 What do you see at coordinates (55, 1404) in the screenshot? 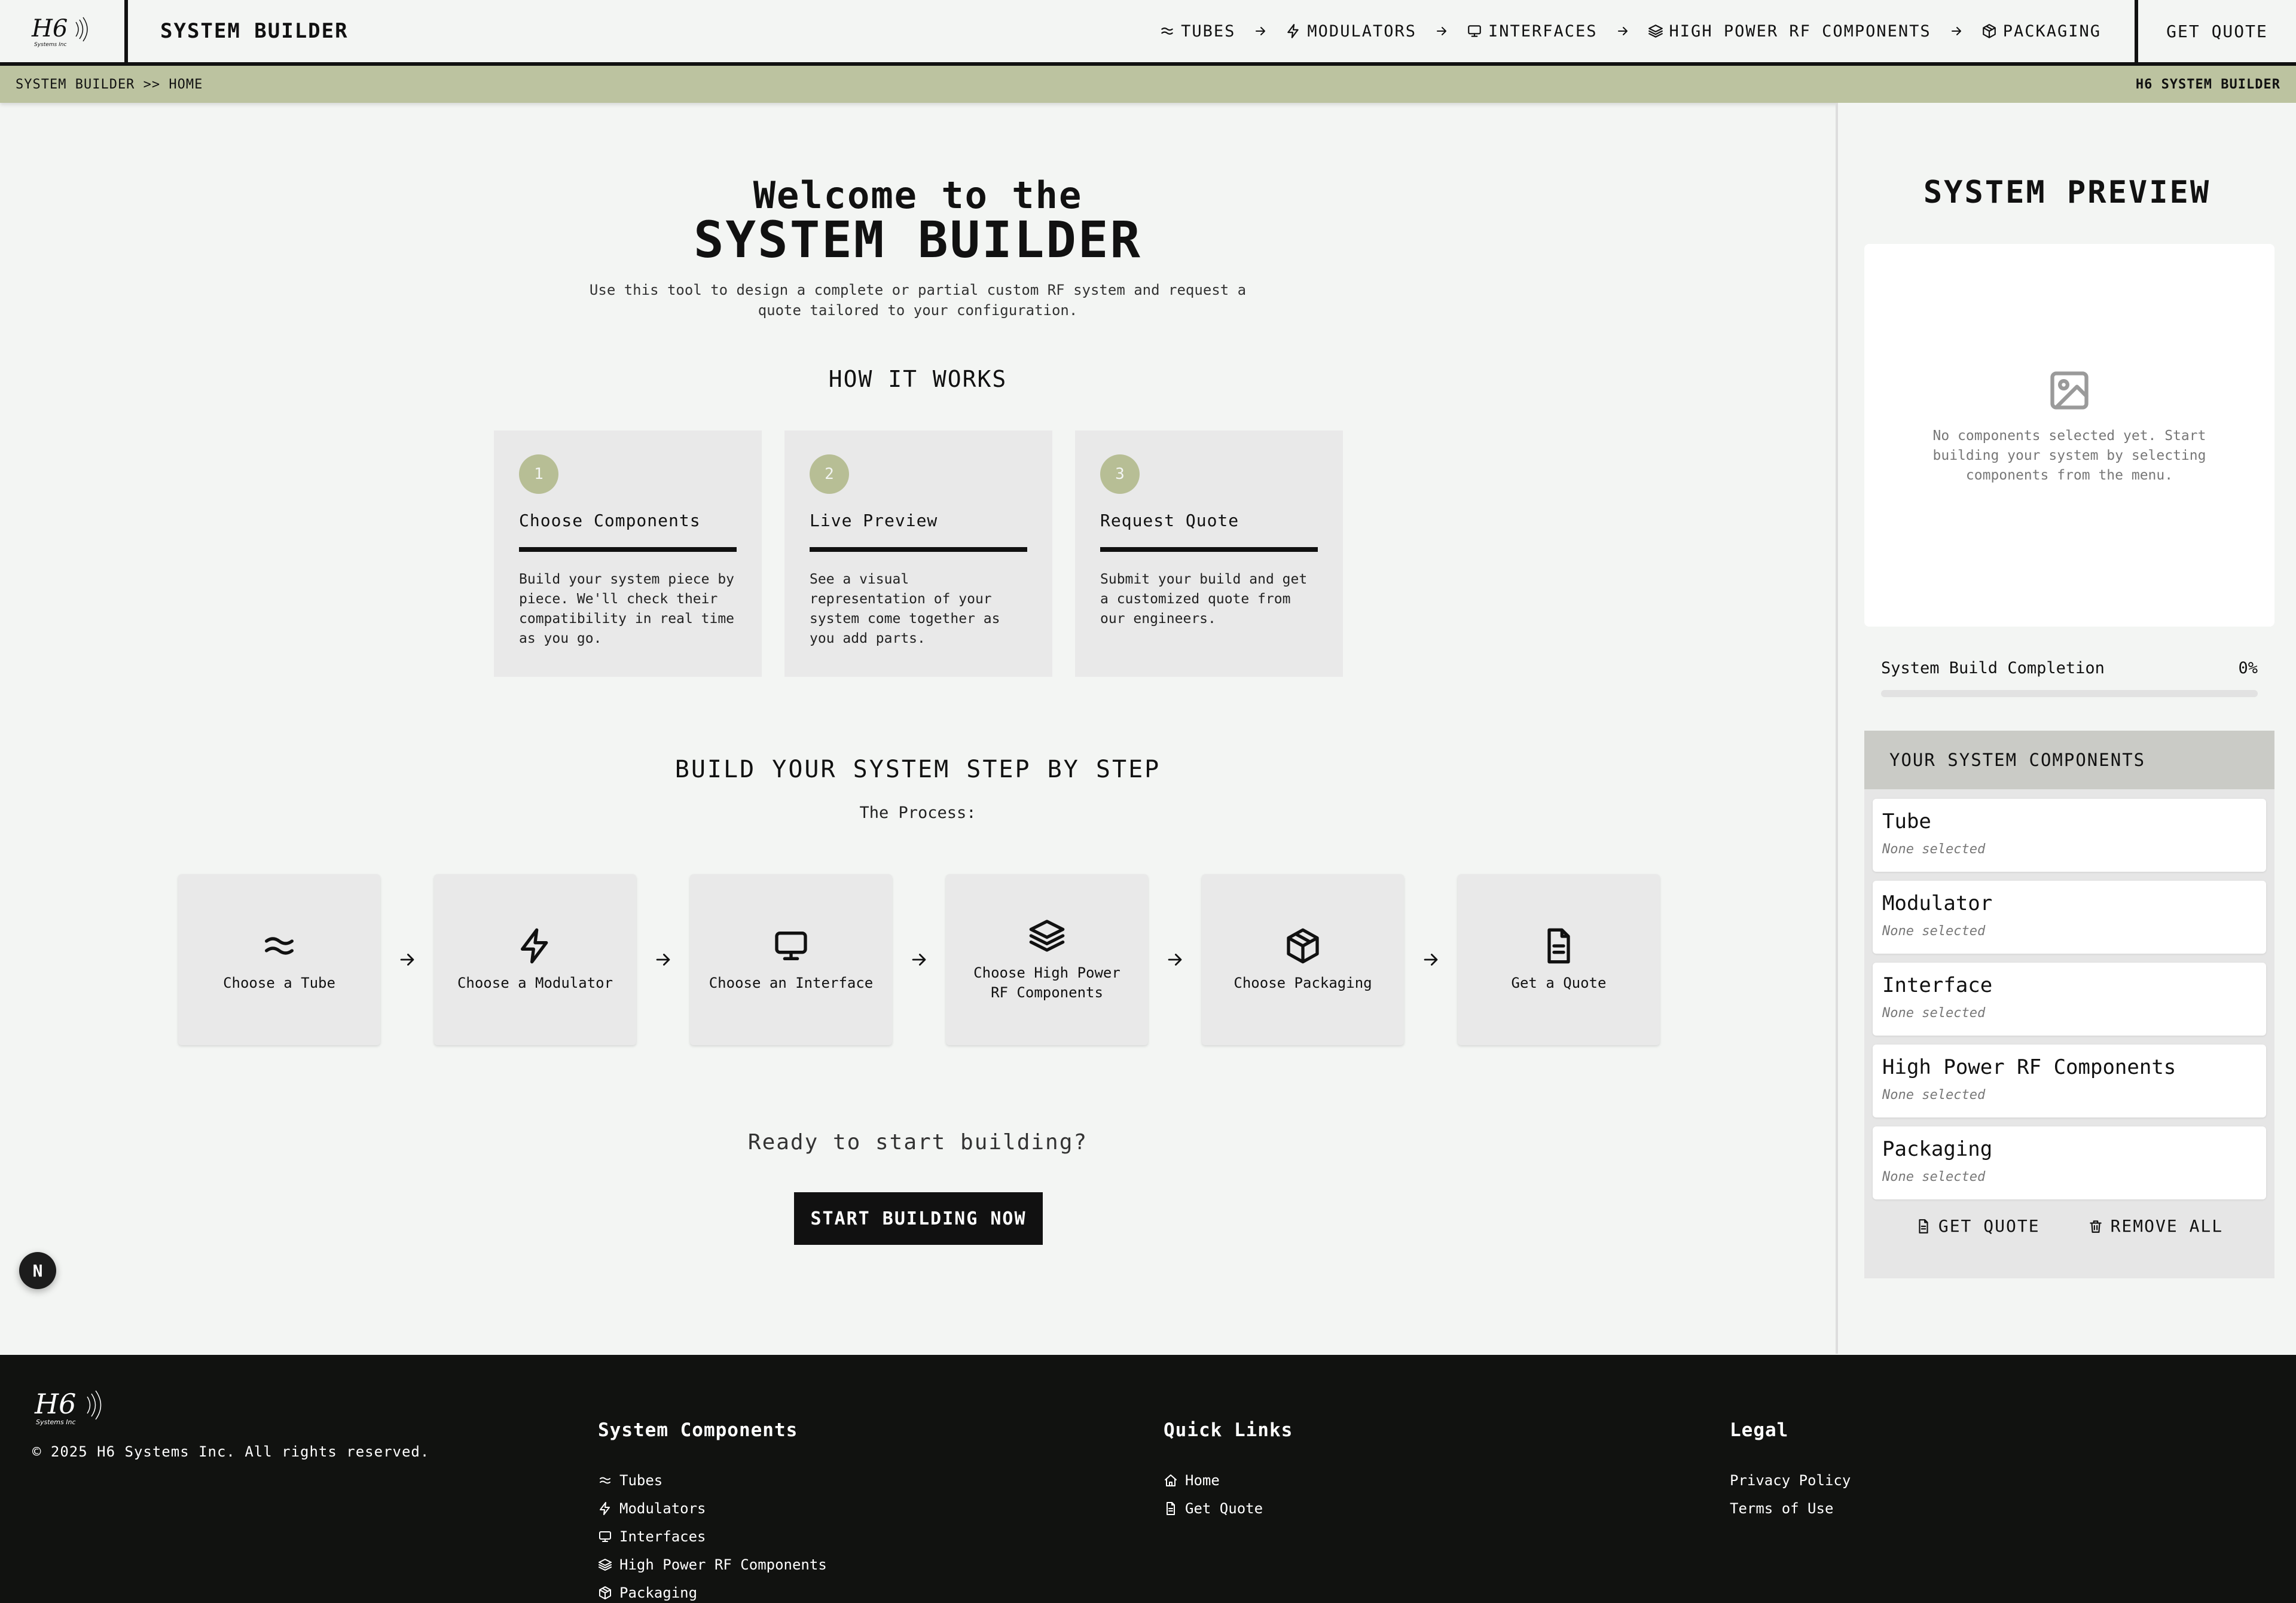
I see `svg-text: H6` at bounding box center [55, 1404].